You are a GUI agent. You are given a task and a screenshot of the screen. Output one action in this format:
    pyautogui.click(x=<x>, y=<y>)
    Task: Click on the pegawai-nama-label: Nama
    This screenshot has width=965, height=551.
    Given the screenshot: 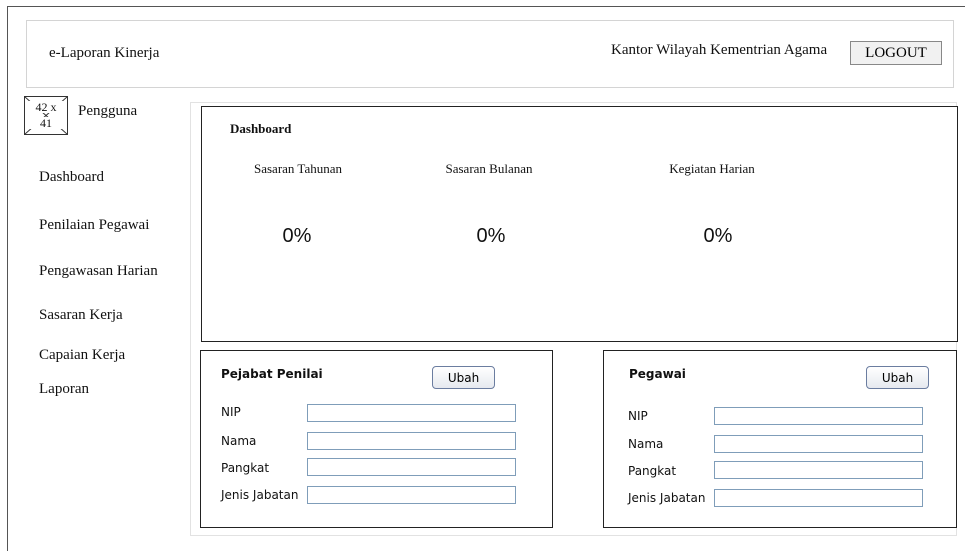 What is the action you would take?
    pyautogui.click(x=646, y=444)
    